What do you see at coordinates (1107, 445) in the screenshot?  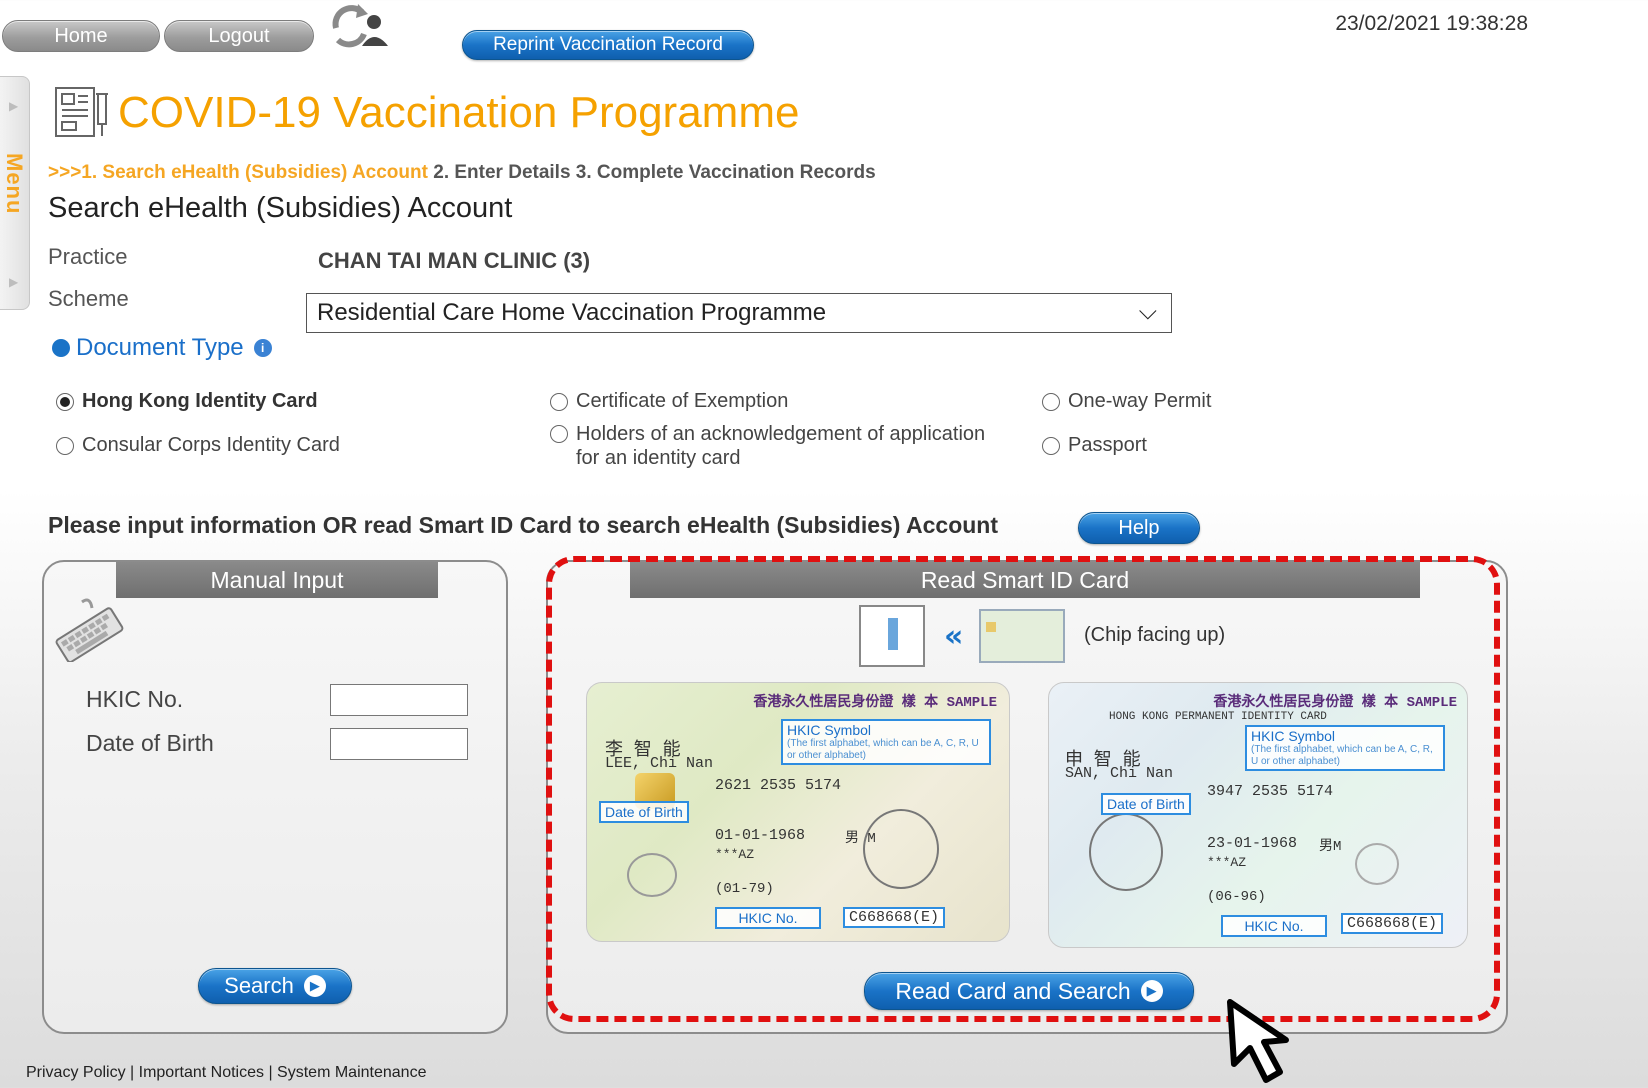 I see `doctype-passport-label: Passport` at bounding box center [1107, 445].